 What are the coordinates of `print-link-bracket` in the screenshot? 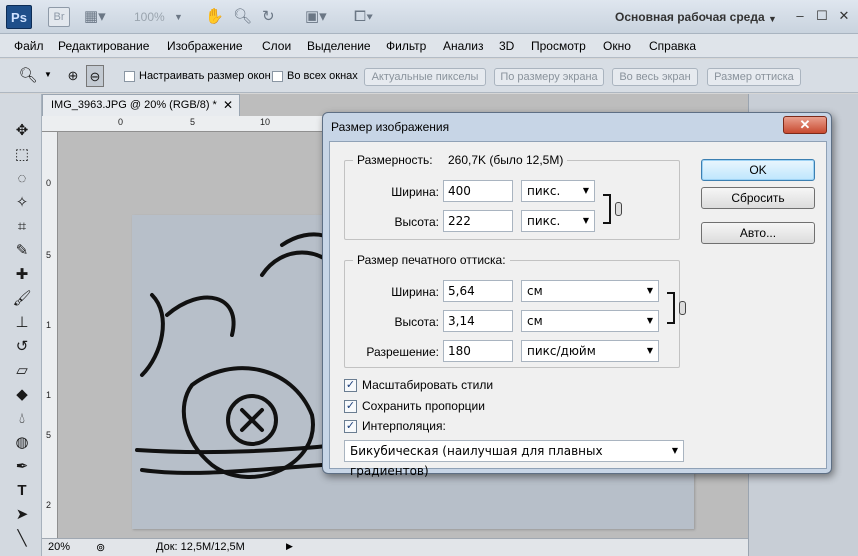 It's located at (671, 308).